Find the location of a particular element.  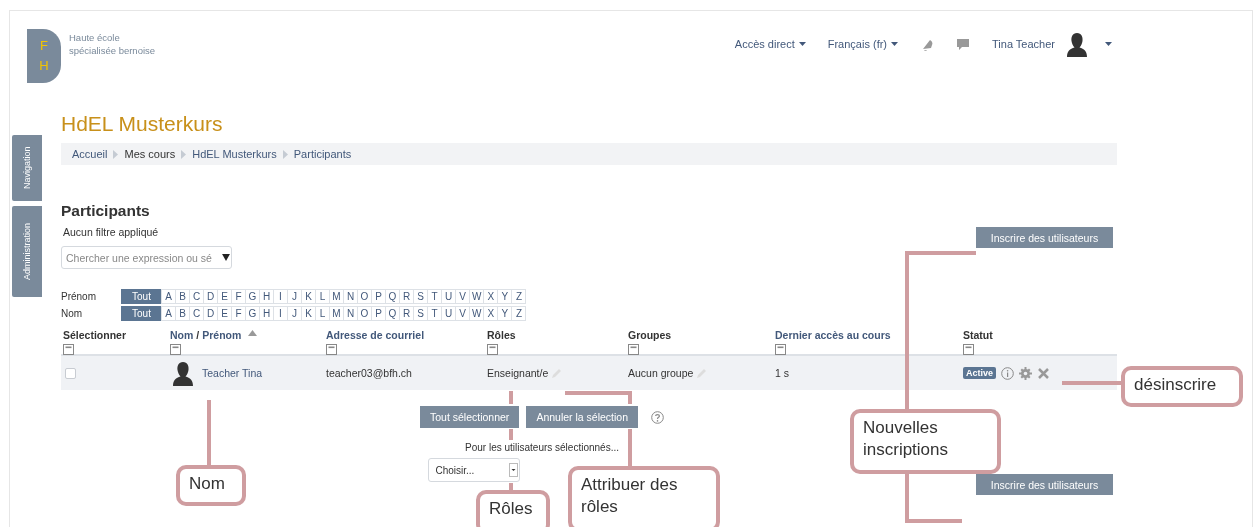

bulk-button: Tout sélectionner is located at coordinates (470, 417).